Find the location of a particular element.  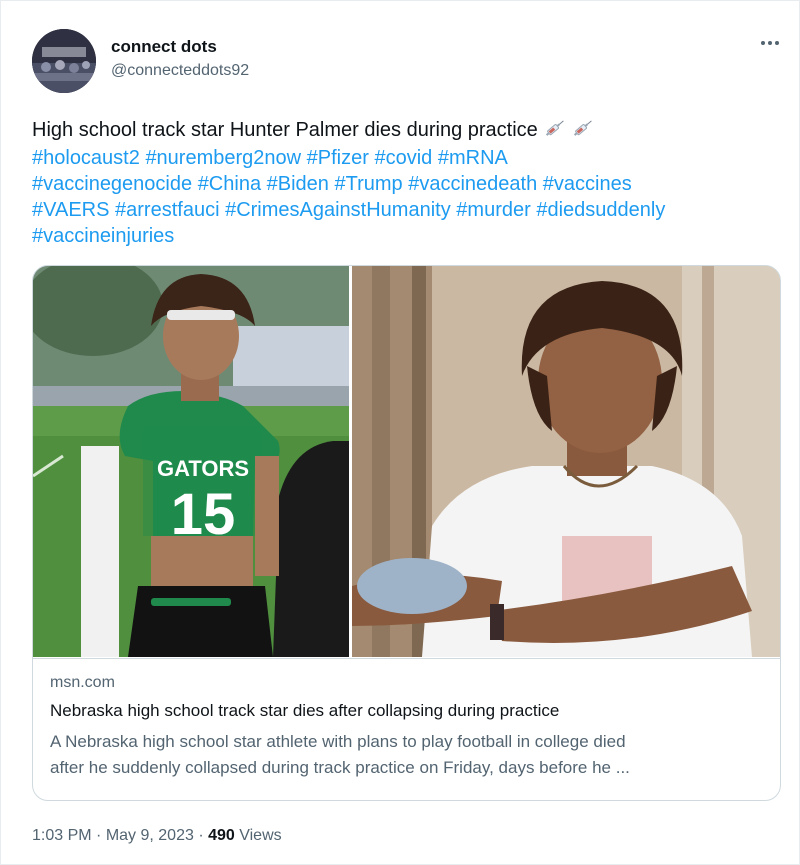

more-options-button is located at coordinates (770, 43).